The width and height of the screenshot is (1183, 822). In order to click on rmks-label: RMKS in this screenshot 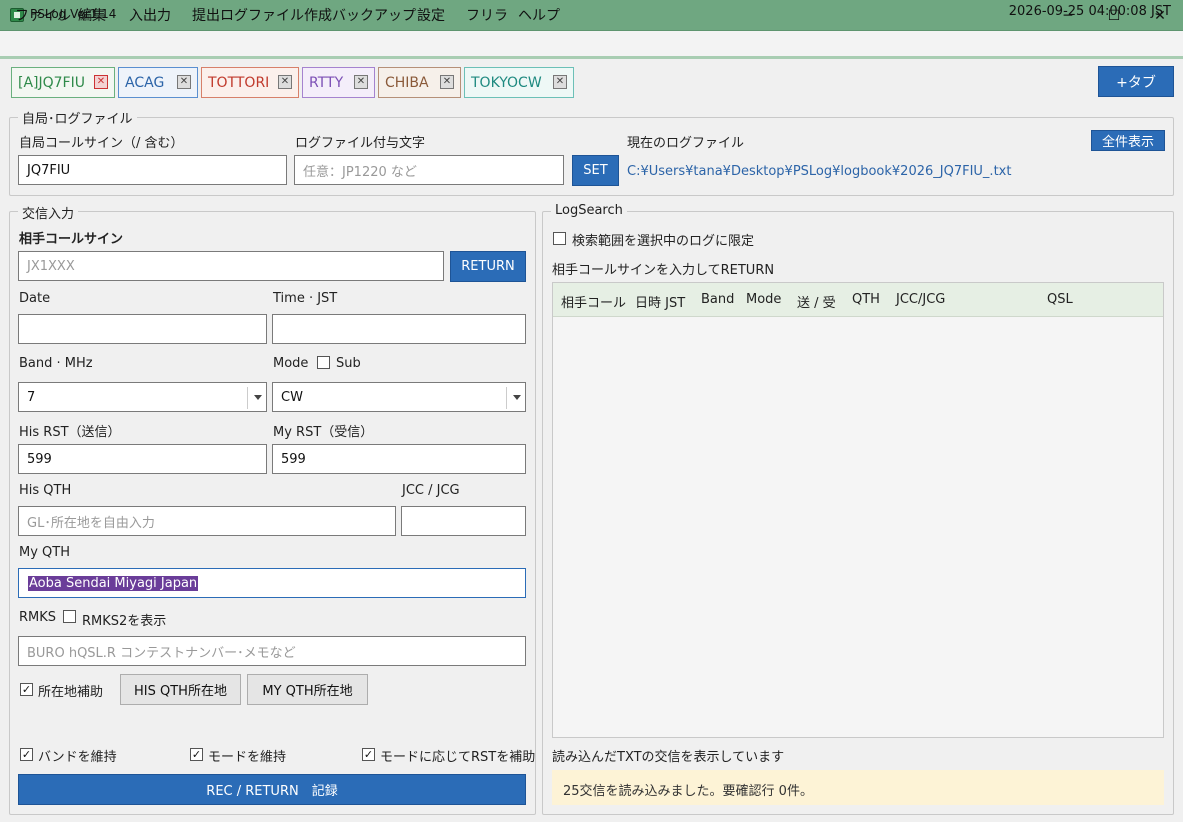, I will do `click(38, 617)`.